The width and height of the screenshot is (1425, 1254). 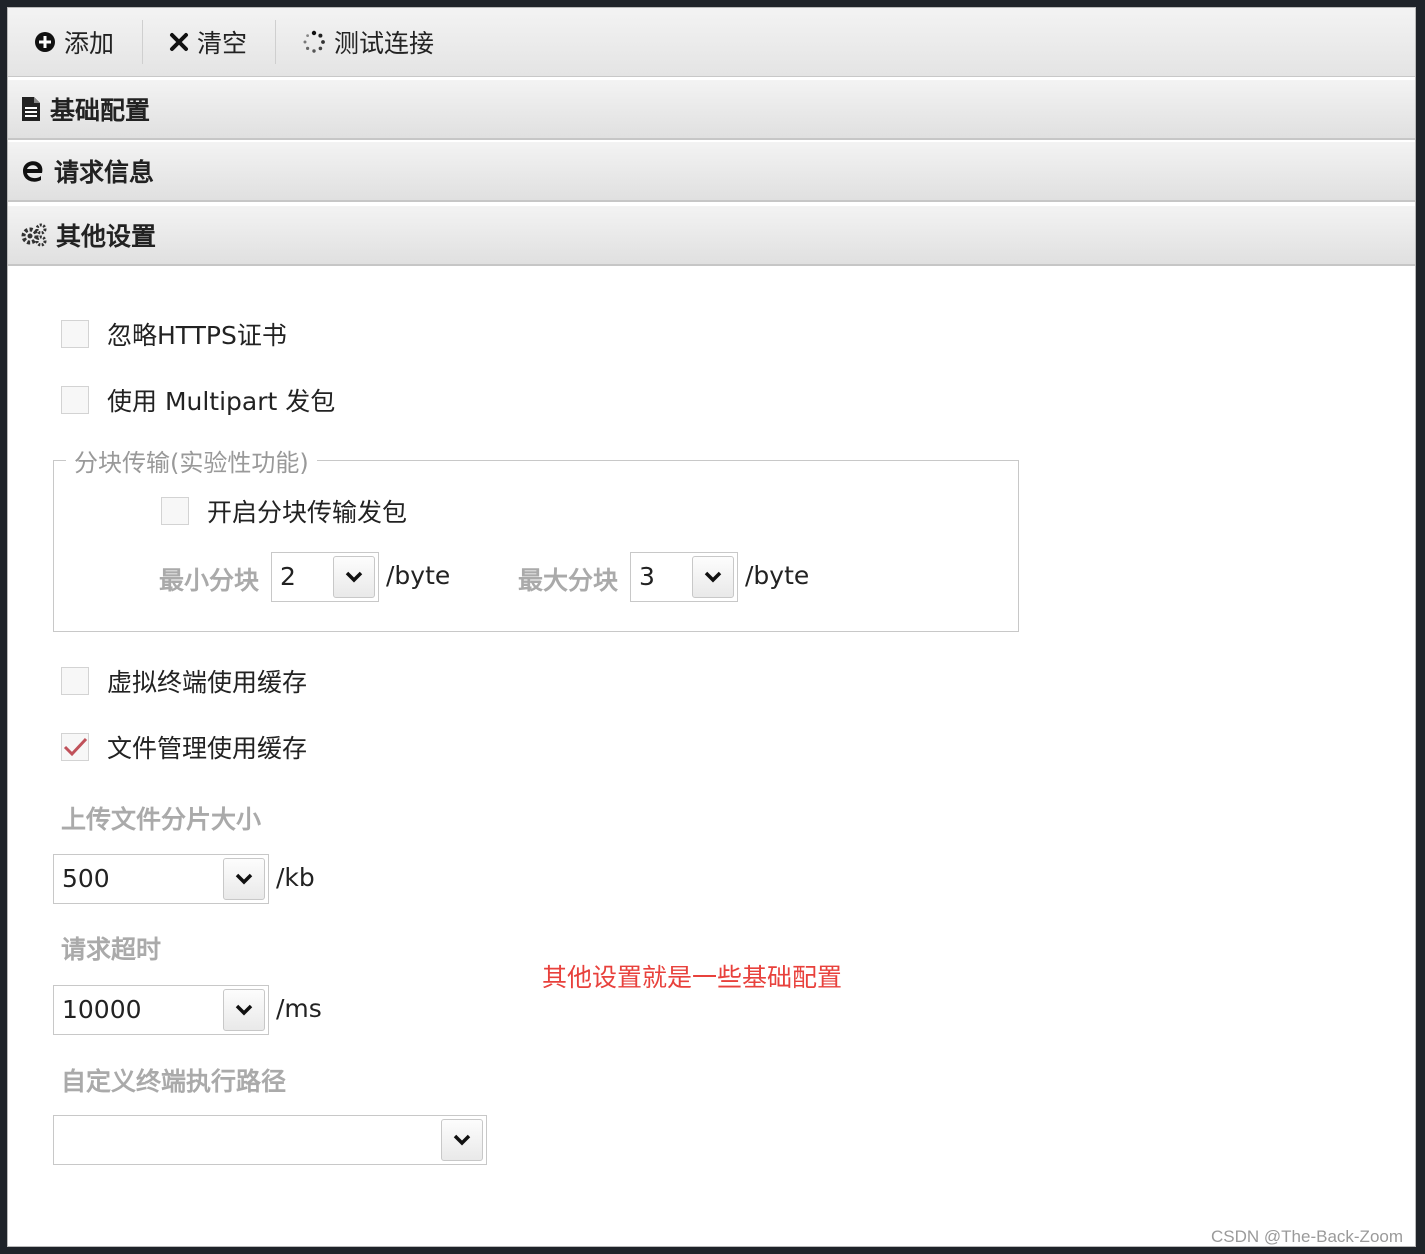 What do you see at coordinates (102, 1009) in the screenshot?
I see `timeout-value: 10000` at bounding box center [102, 1009].